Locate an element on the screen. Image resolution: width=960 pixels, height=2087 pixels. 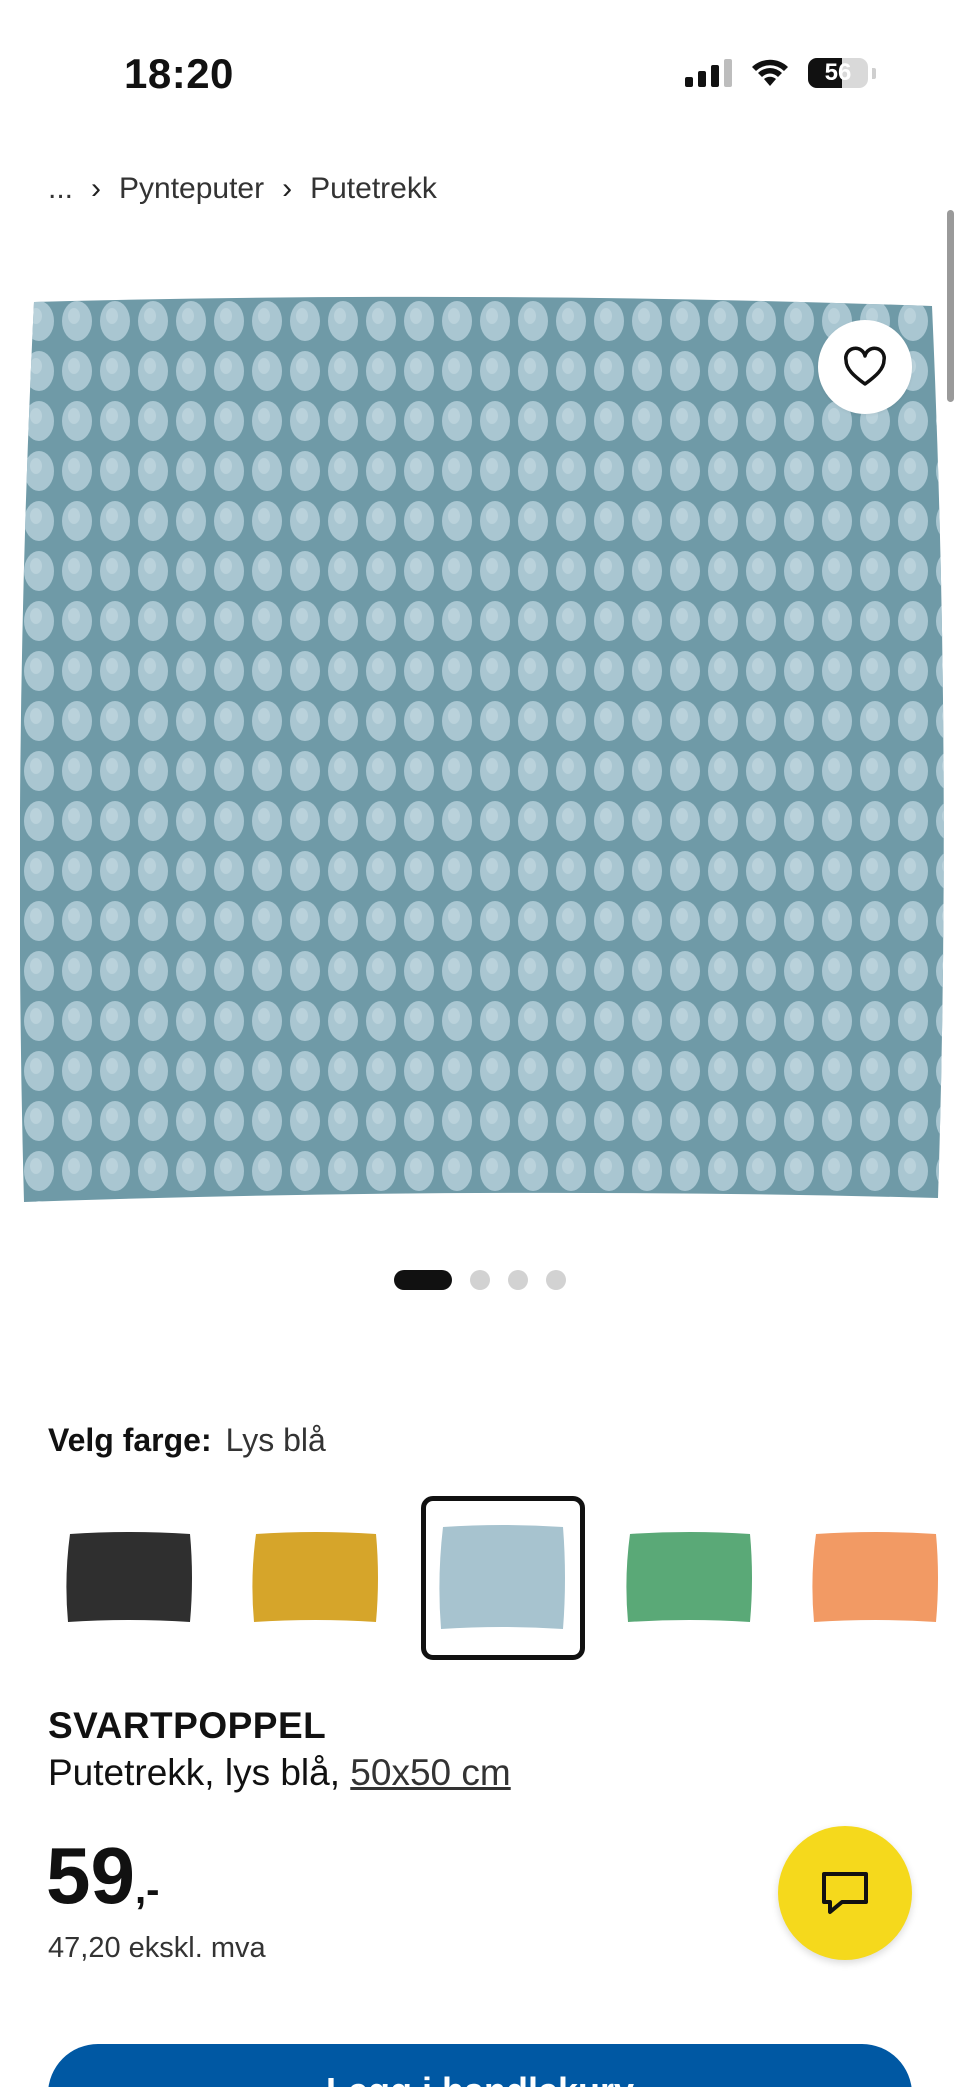
status-bar: 18:20 56 is located at coordinates (480, 75).